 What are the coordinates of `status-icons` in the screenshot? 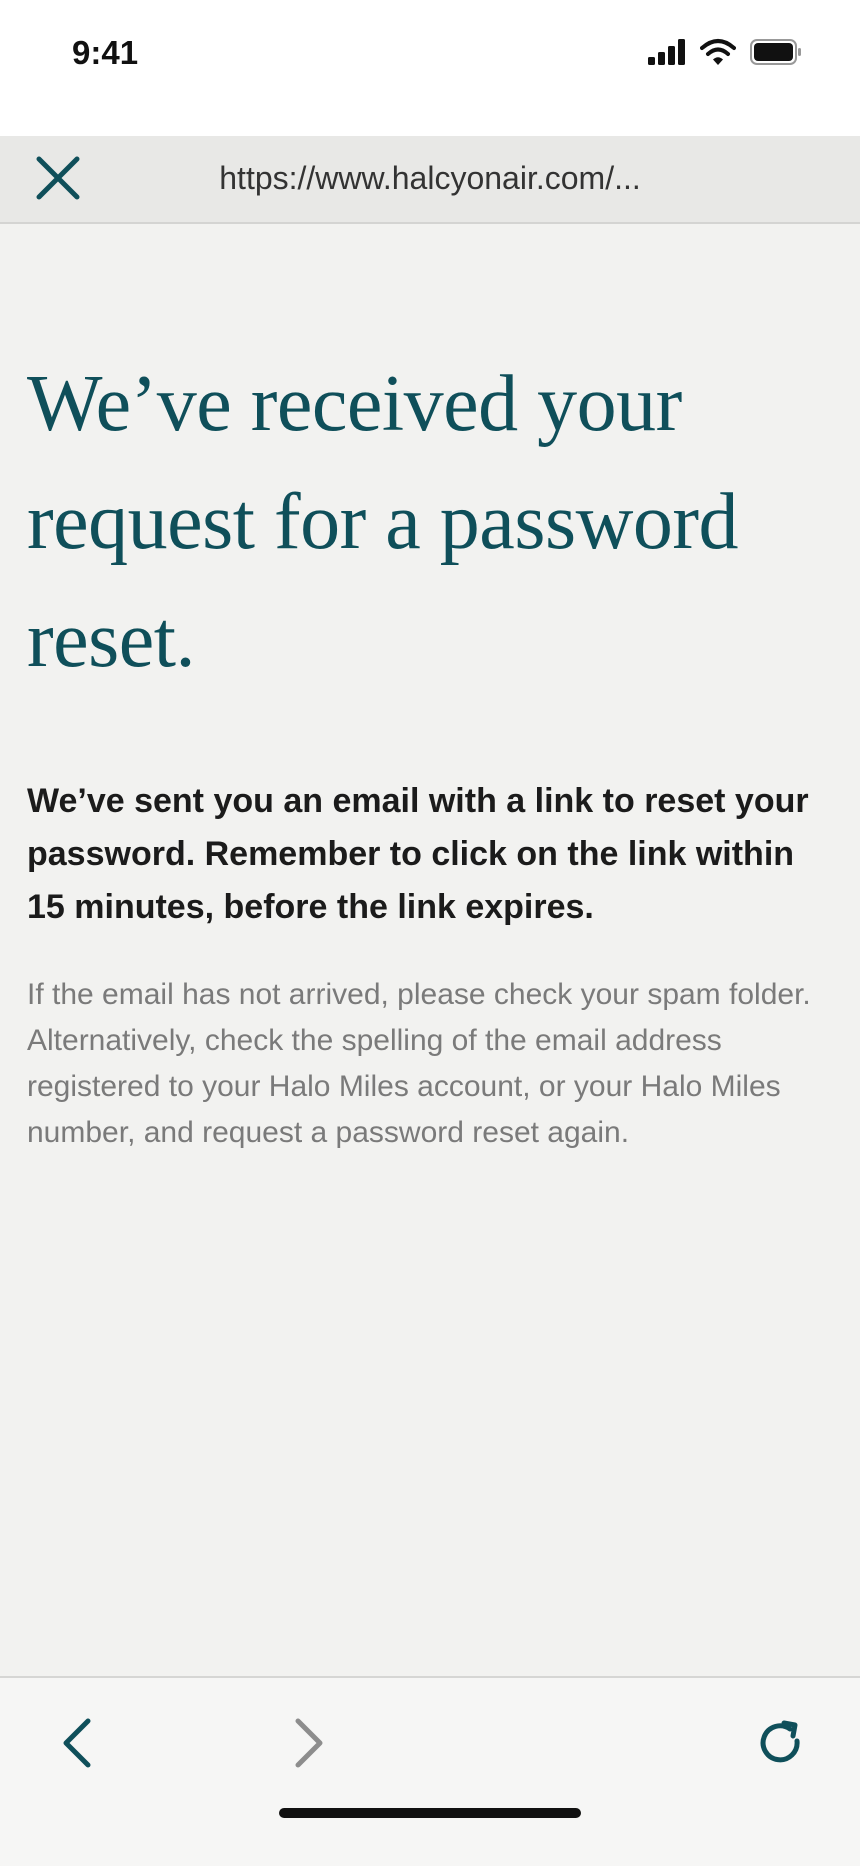 It's located at (725, 54).